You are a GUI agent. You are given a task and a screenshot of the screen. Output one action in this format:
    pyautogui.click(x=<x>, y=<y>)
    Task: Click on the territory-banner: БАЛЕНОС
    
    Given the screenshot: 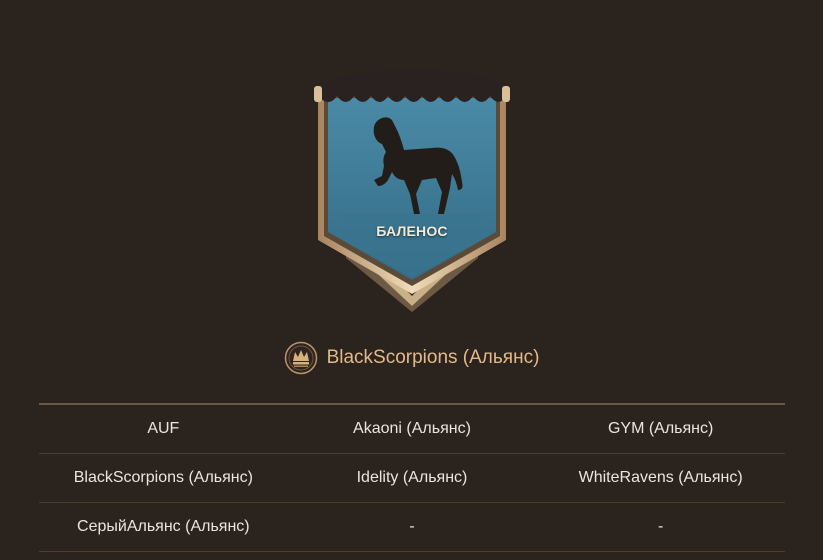 What is the action you would take?
    pyautogui.click(x=412, y=187)
    